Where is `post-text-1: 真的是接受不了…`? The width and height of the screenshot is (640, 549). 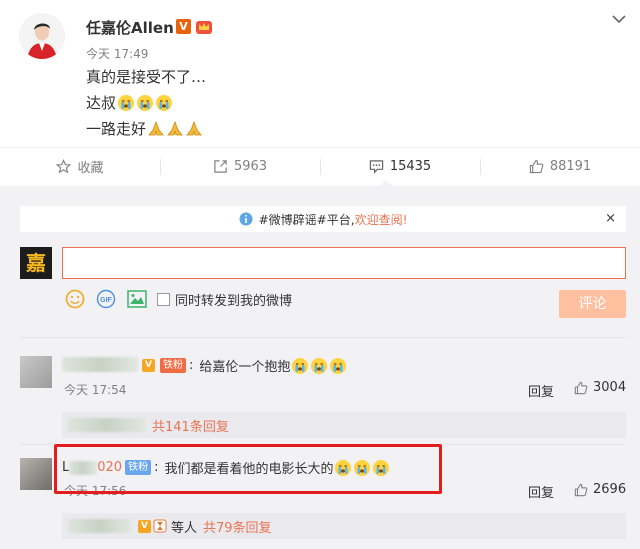
post-text-1: 真的是接受不了… is located at coordinates (146, 77).